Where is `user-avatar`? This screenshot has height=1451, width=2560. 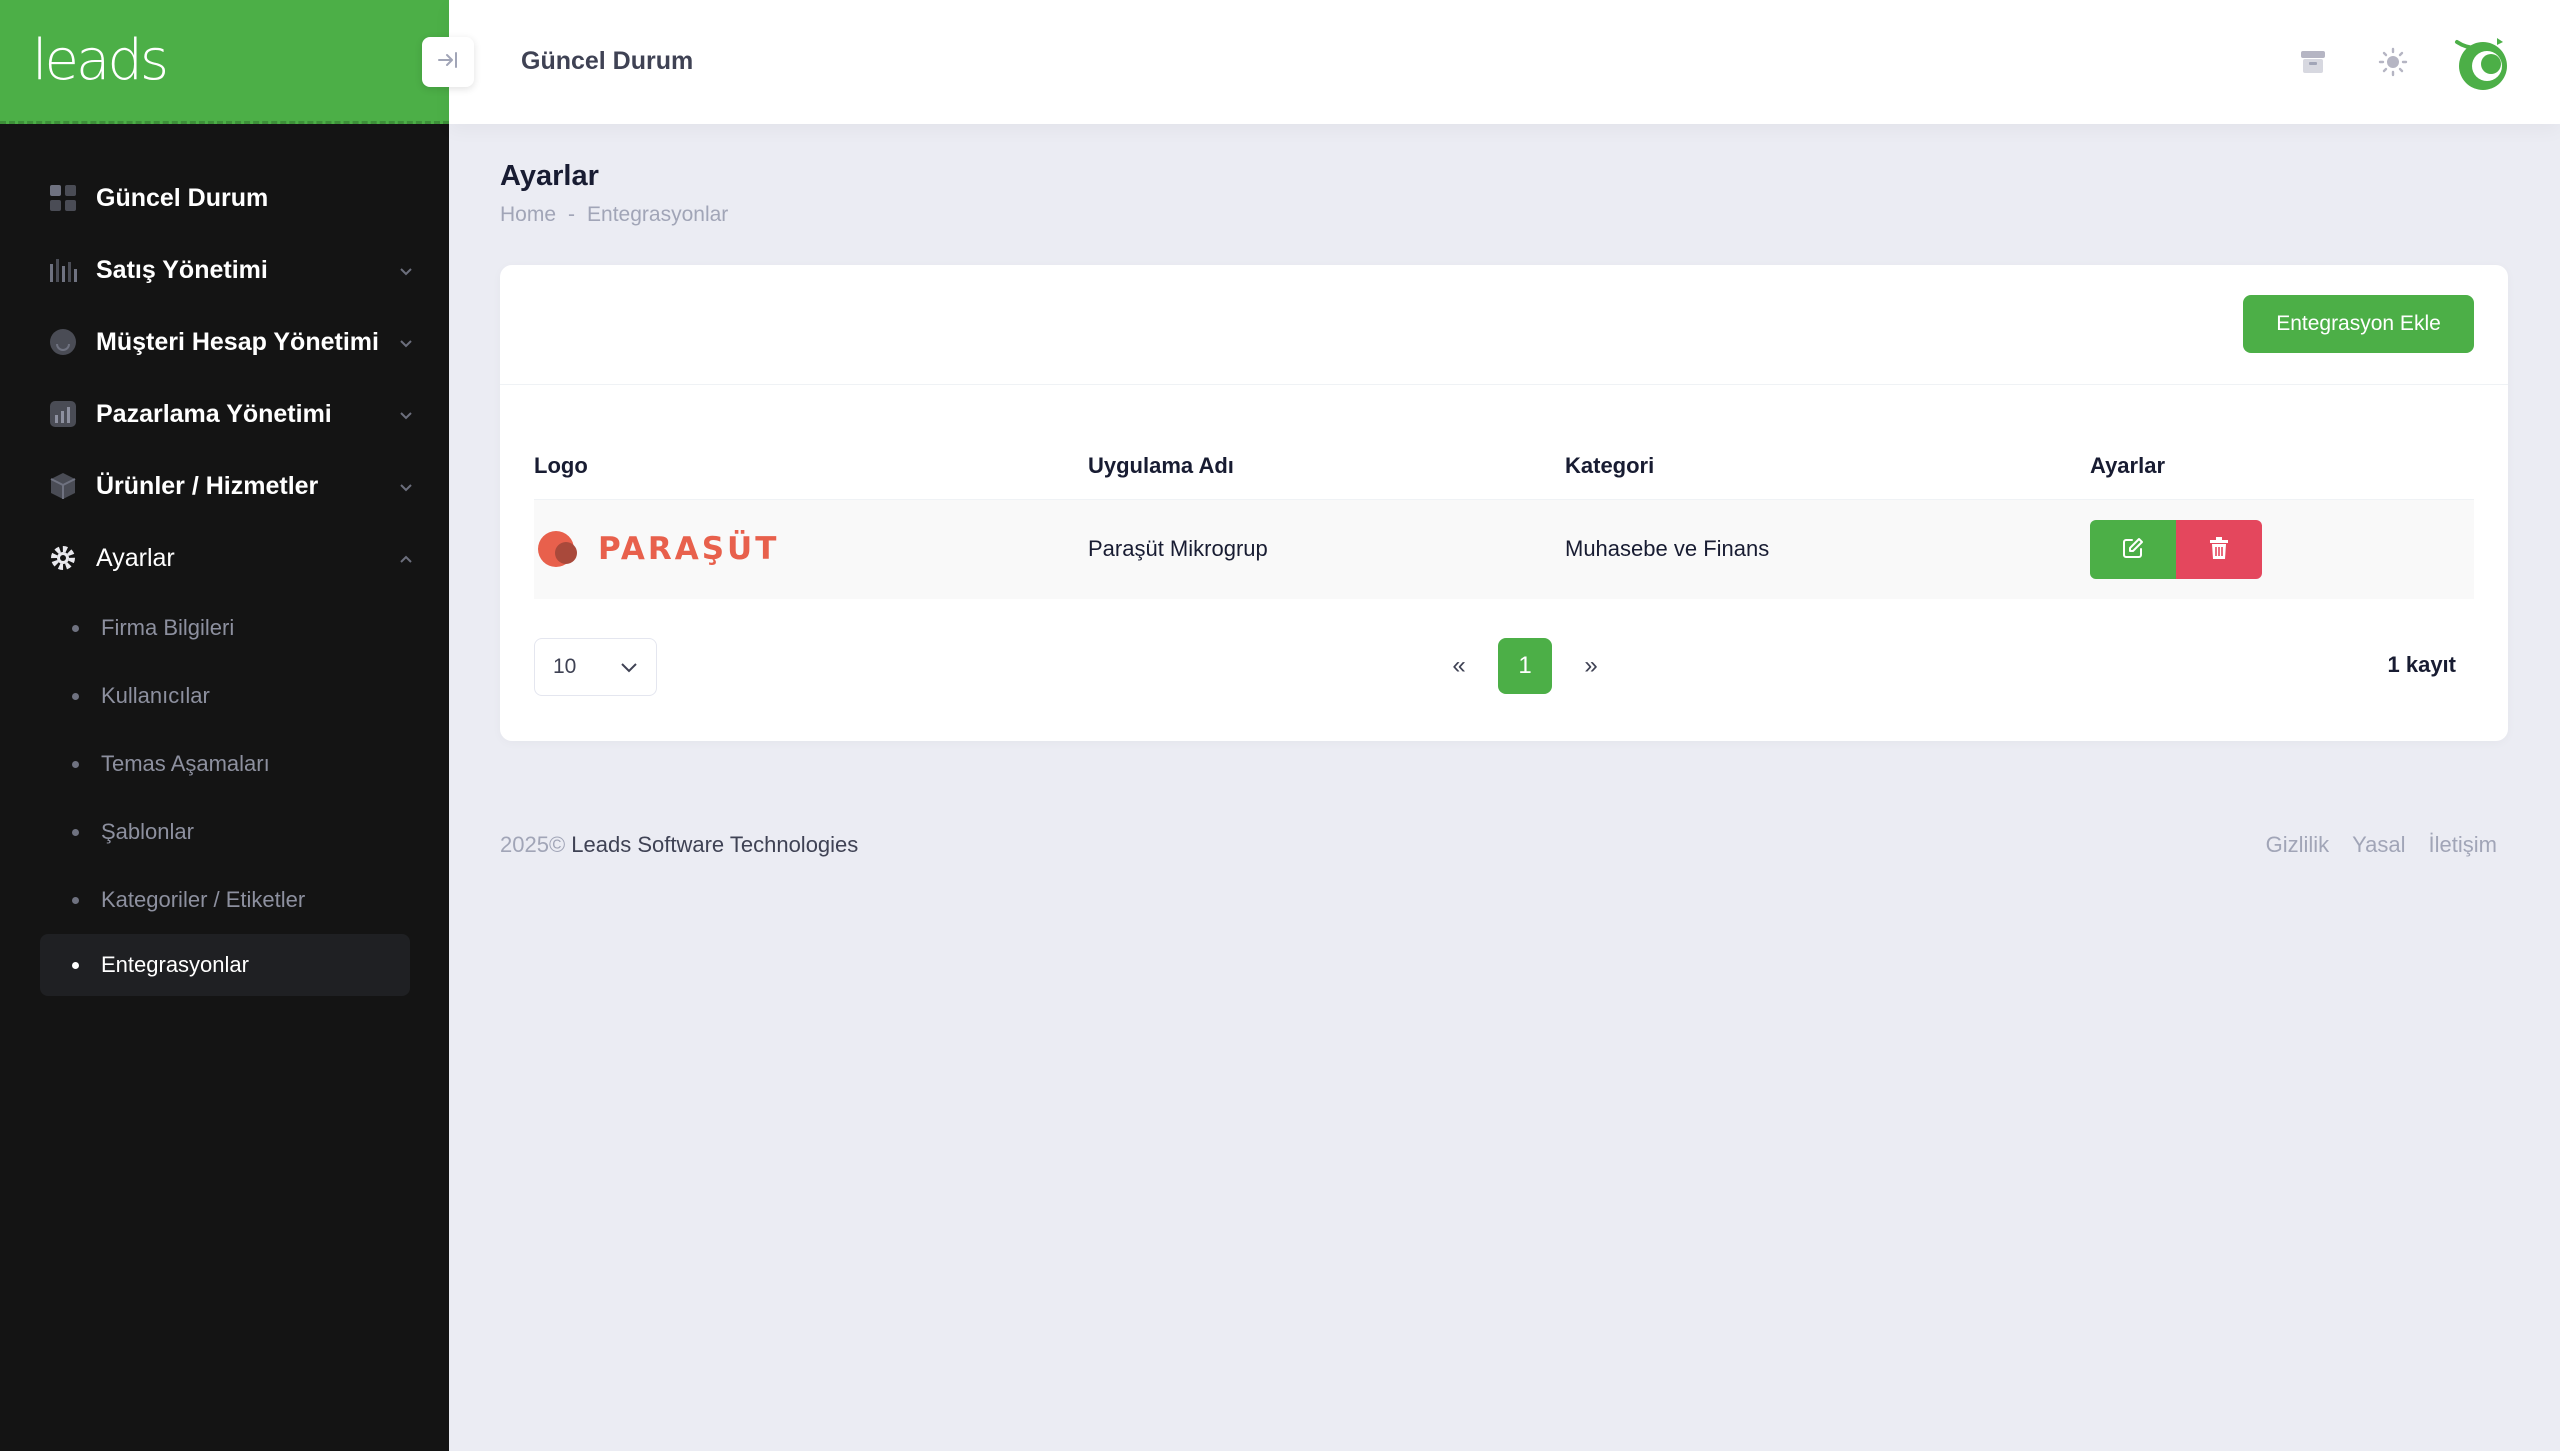 user-avatar is located at coordinates (2481, 64).